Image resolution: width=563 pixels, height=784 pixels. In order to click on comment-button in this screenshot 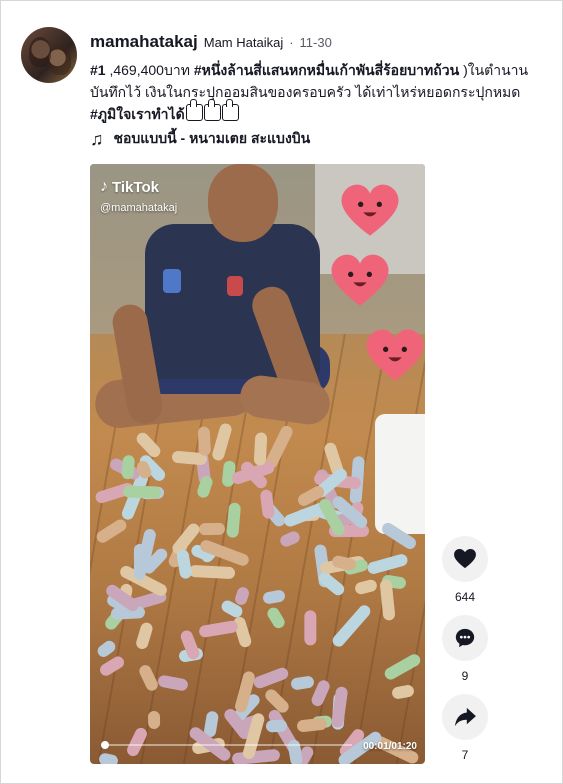, I will do `click(465, 638)`.